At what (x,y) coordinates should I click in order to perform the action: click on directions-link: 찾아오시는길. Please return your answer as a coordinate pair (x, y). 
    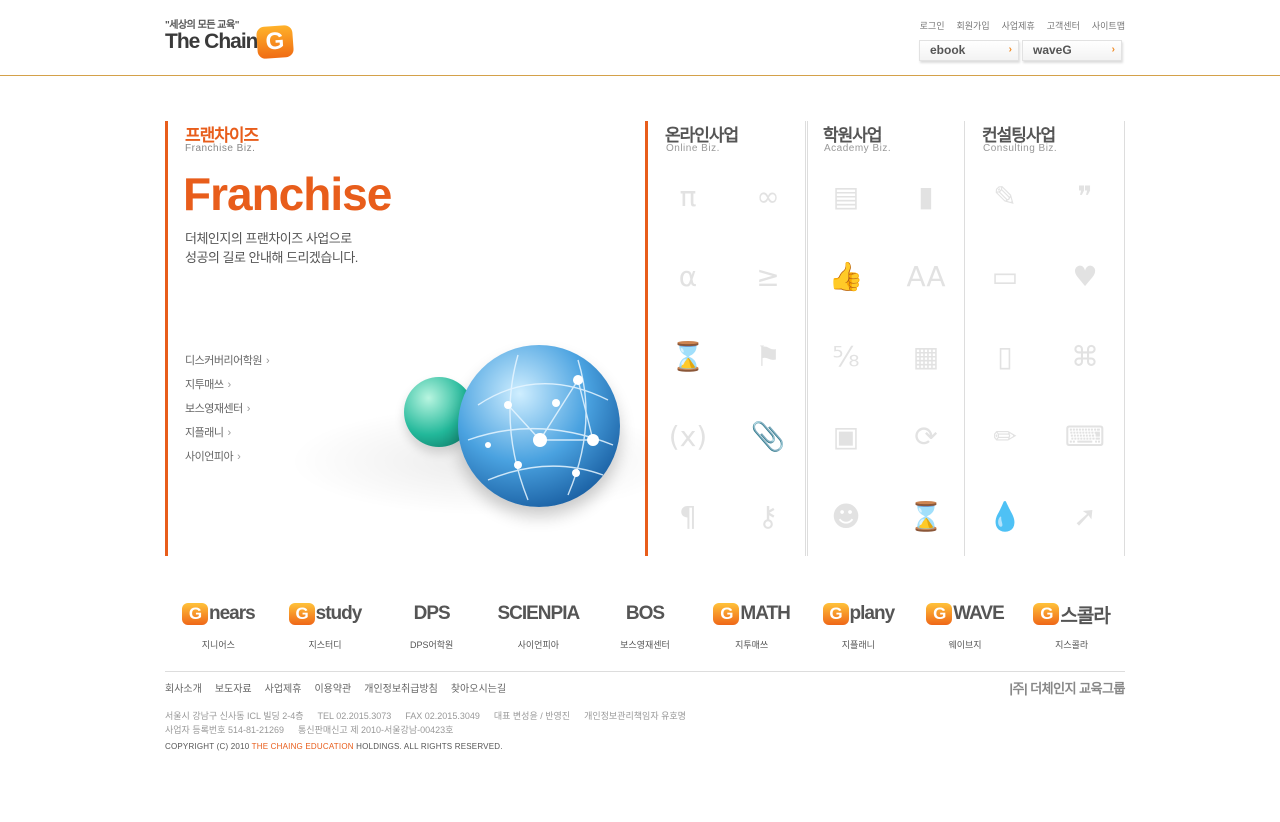
    Looking at the image, I should click on (478, 687).